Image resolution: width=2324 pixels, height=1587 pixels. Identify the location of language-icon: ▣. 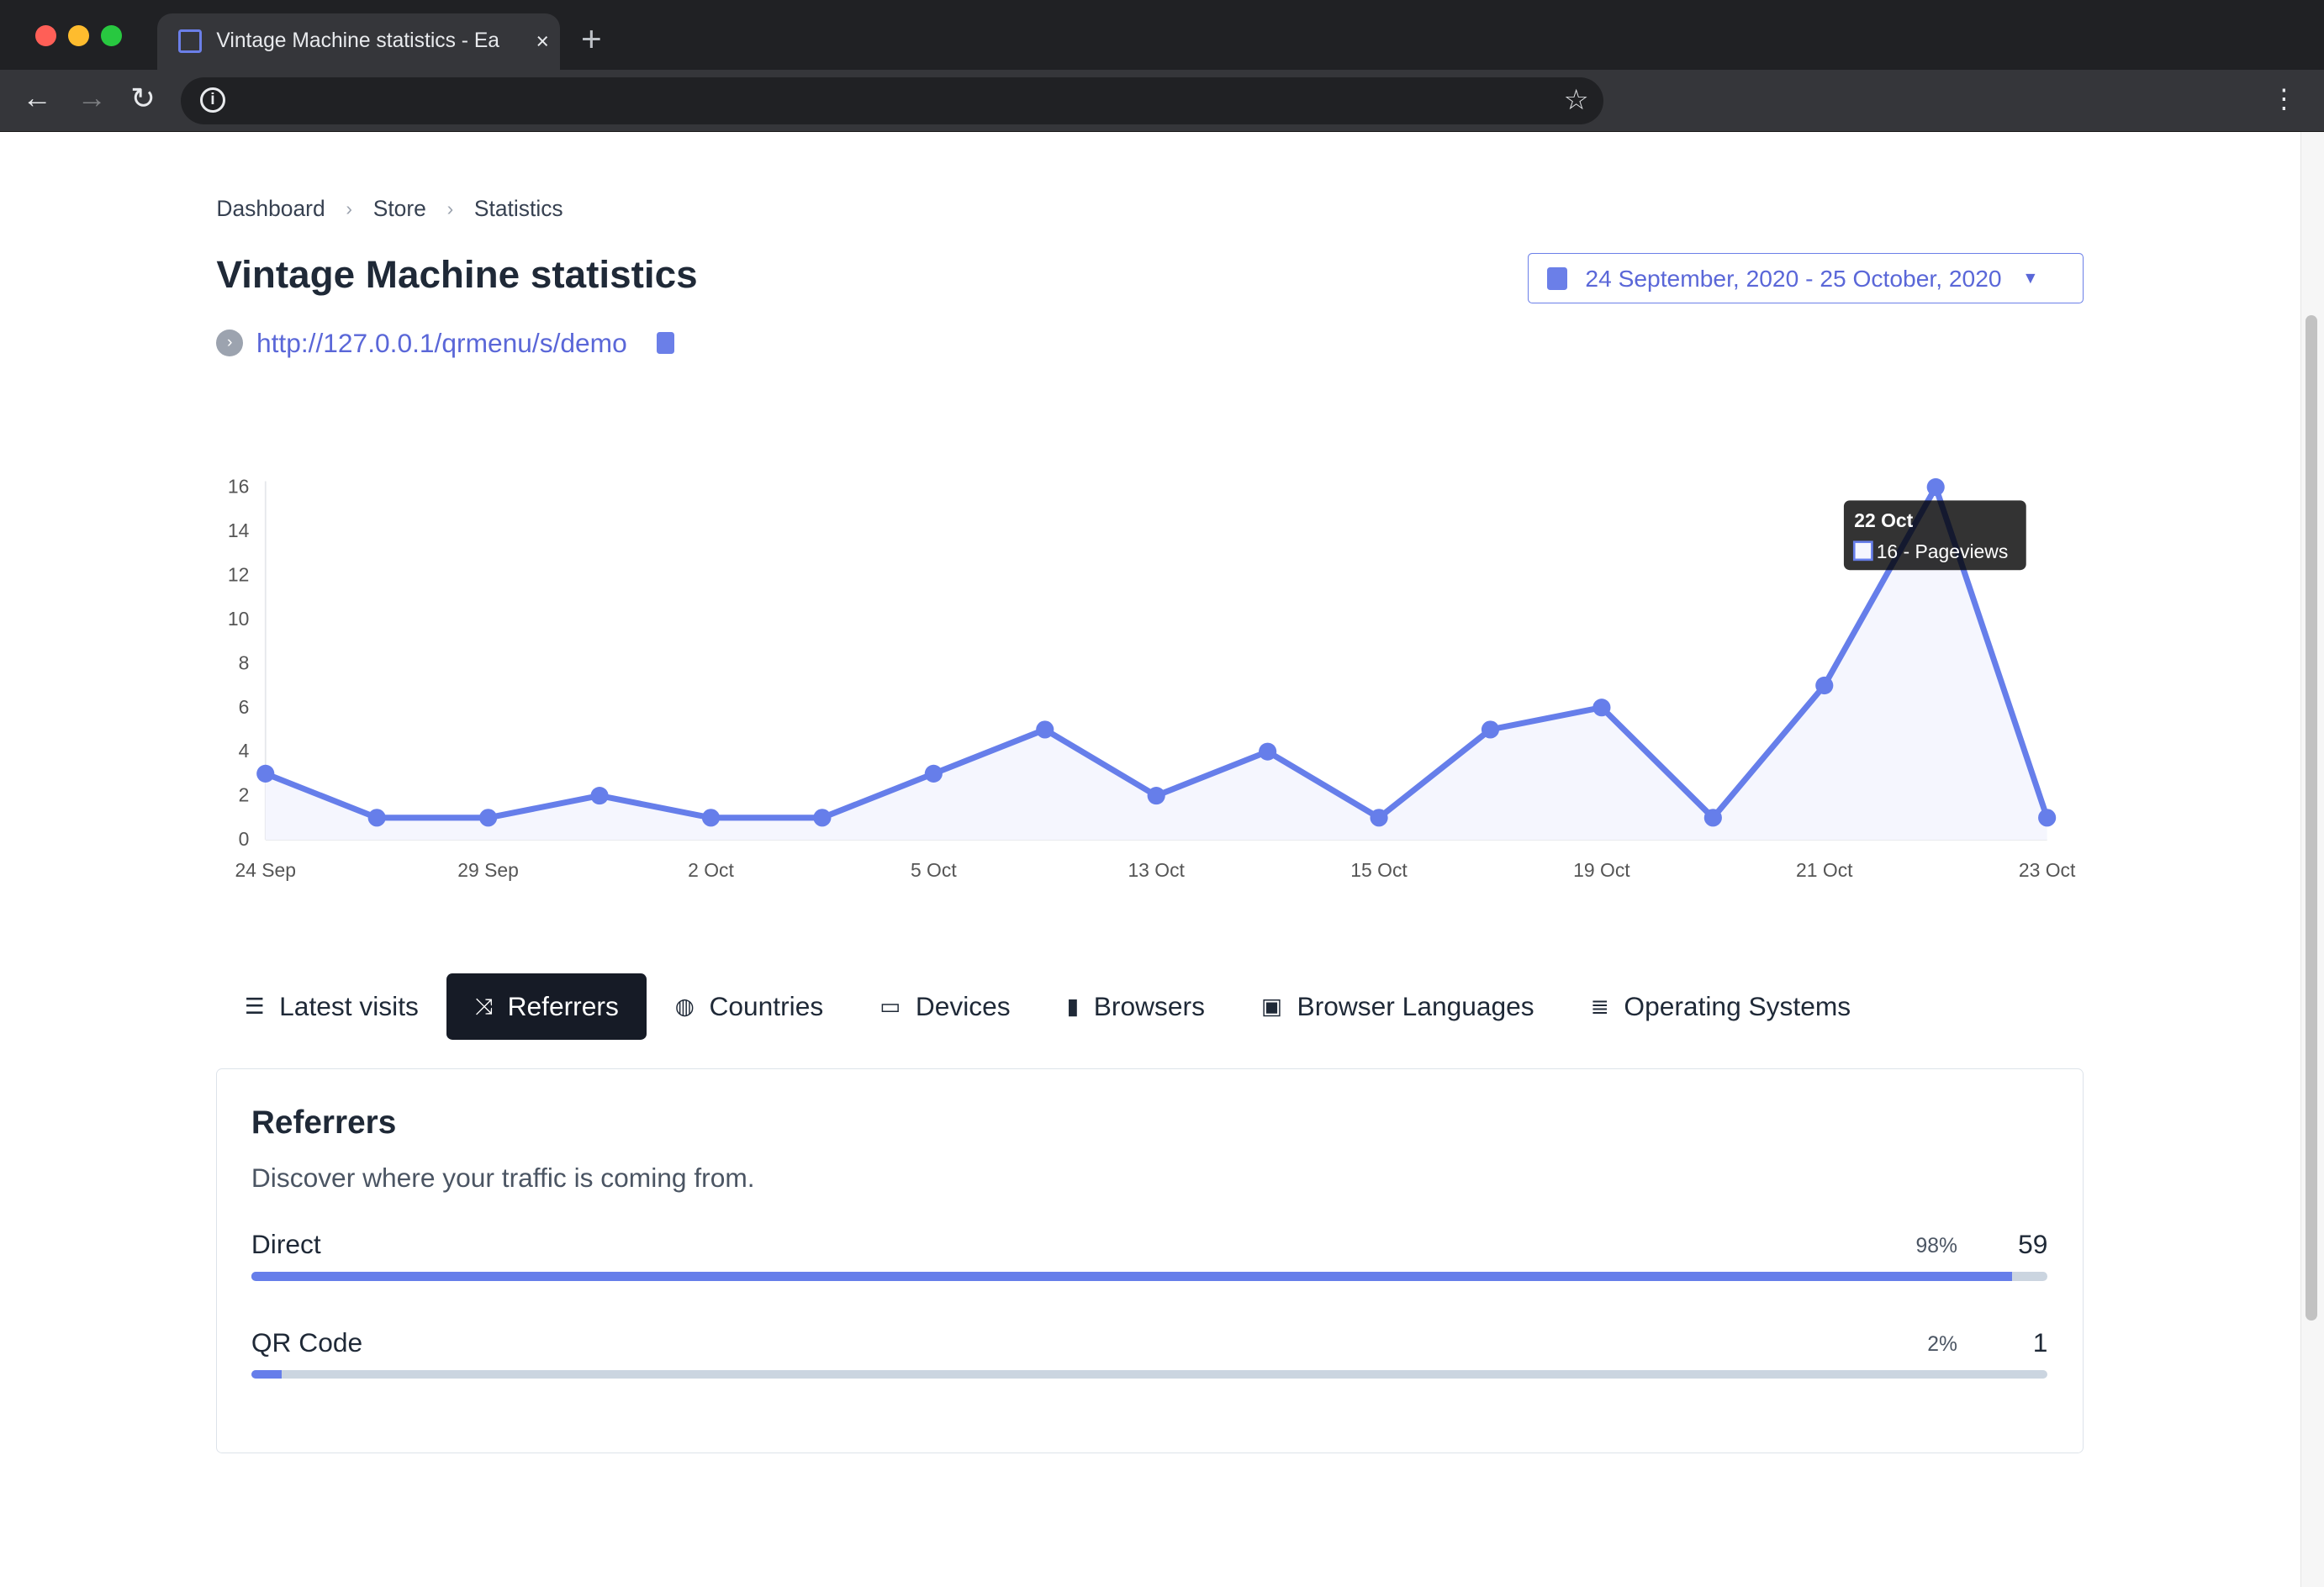
(1271, 1007).